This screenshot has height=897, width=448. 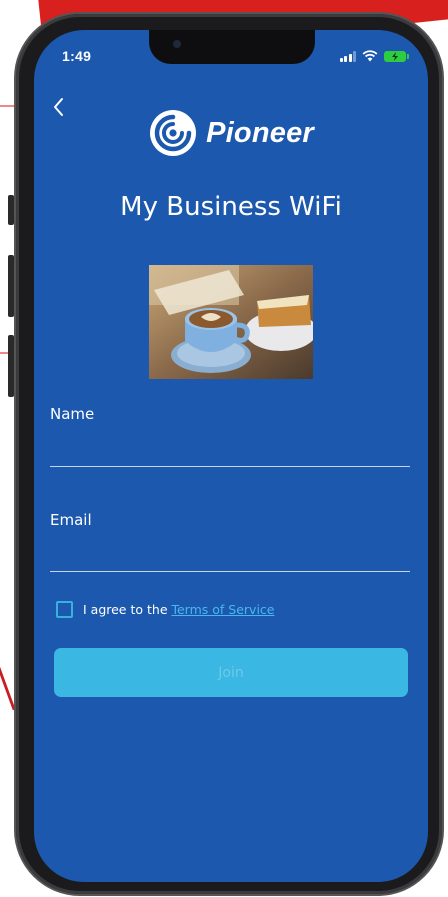 I want to click on terms-agreement-row: I agree to the Terms of Service, so click(x=165, y=609).